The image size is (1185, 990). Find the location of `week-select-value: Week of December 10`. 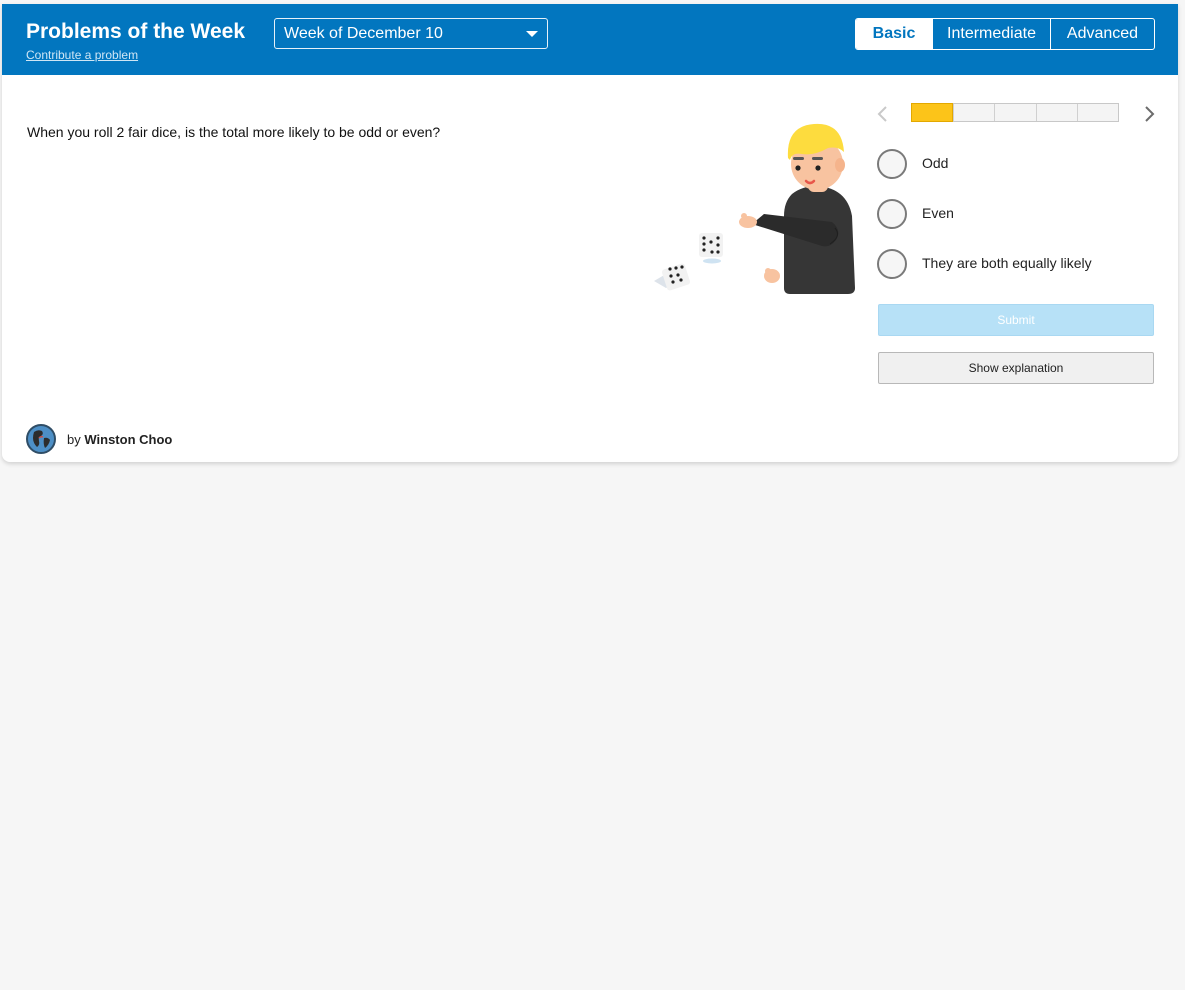

week-select-value: Week of December 10 is located at coordinates (363, 33).